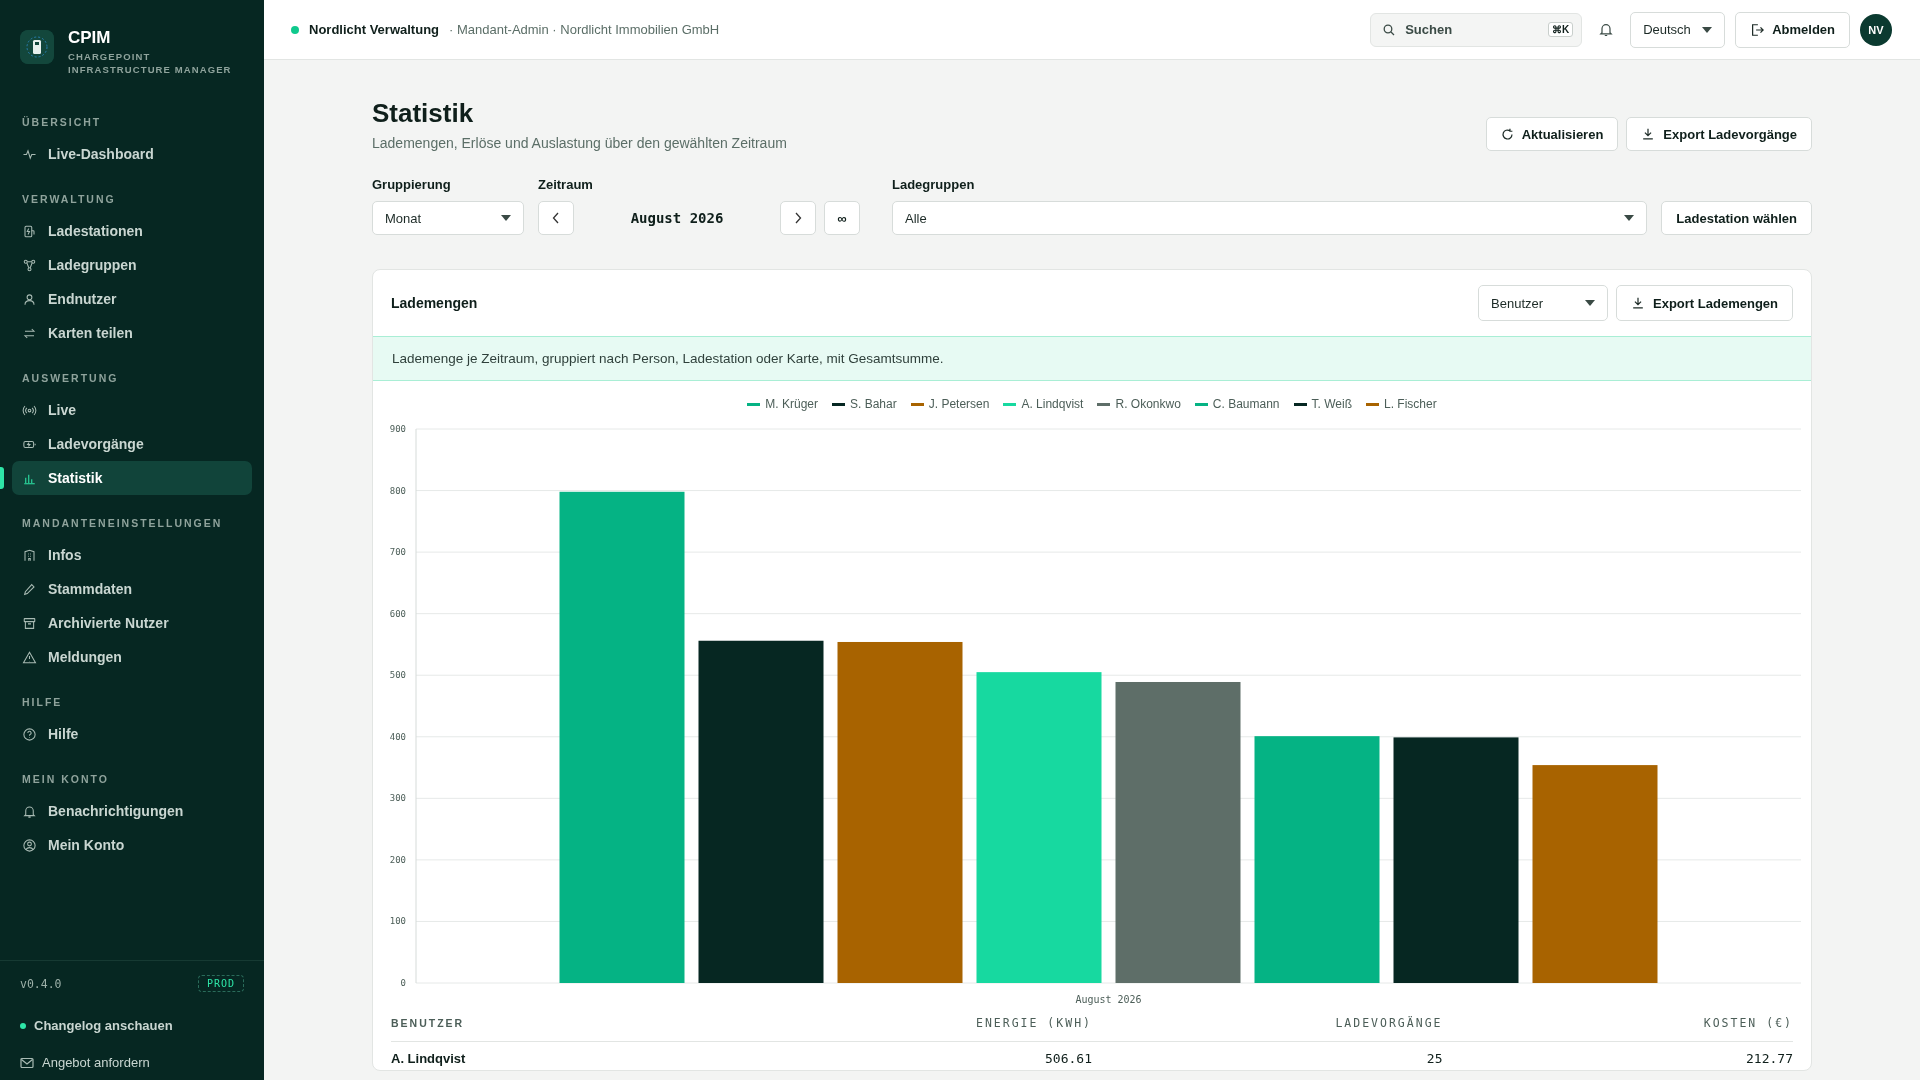 This screenshot has width=1920, height=1080. What do you see at coordinates (29, 657) in the screenshot?
I see `warning-icon` at bounding box center [29, 657].